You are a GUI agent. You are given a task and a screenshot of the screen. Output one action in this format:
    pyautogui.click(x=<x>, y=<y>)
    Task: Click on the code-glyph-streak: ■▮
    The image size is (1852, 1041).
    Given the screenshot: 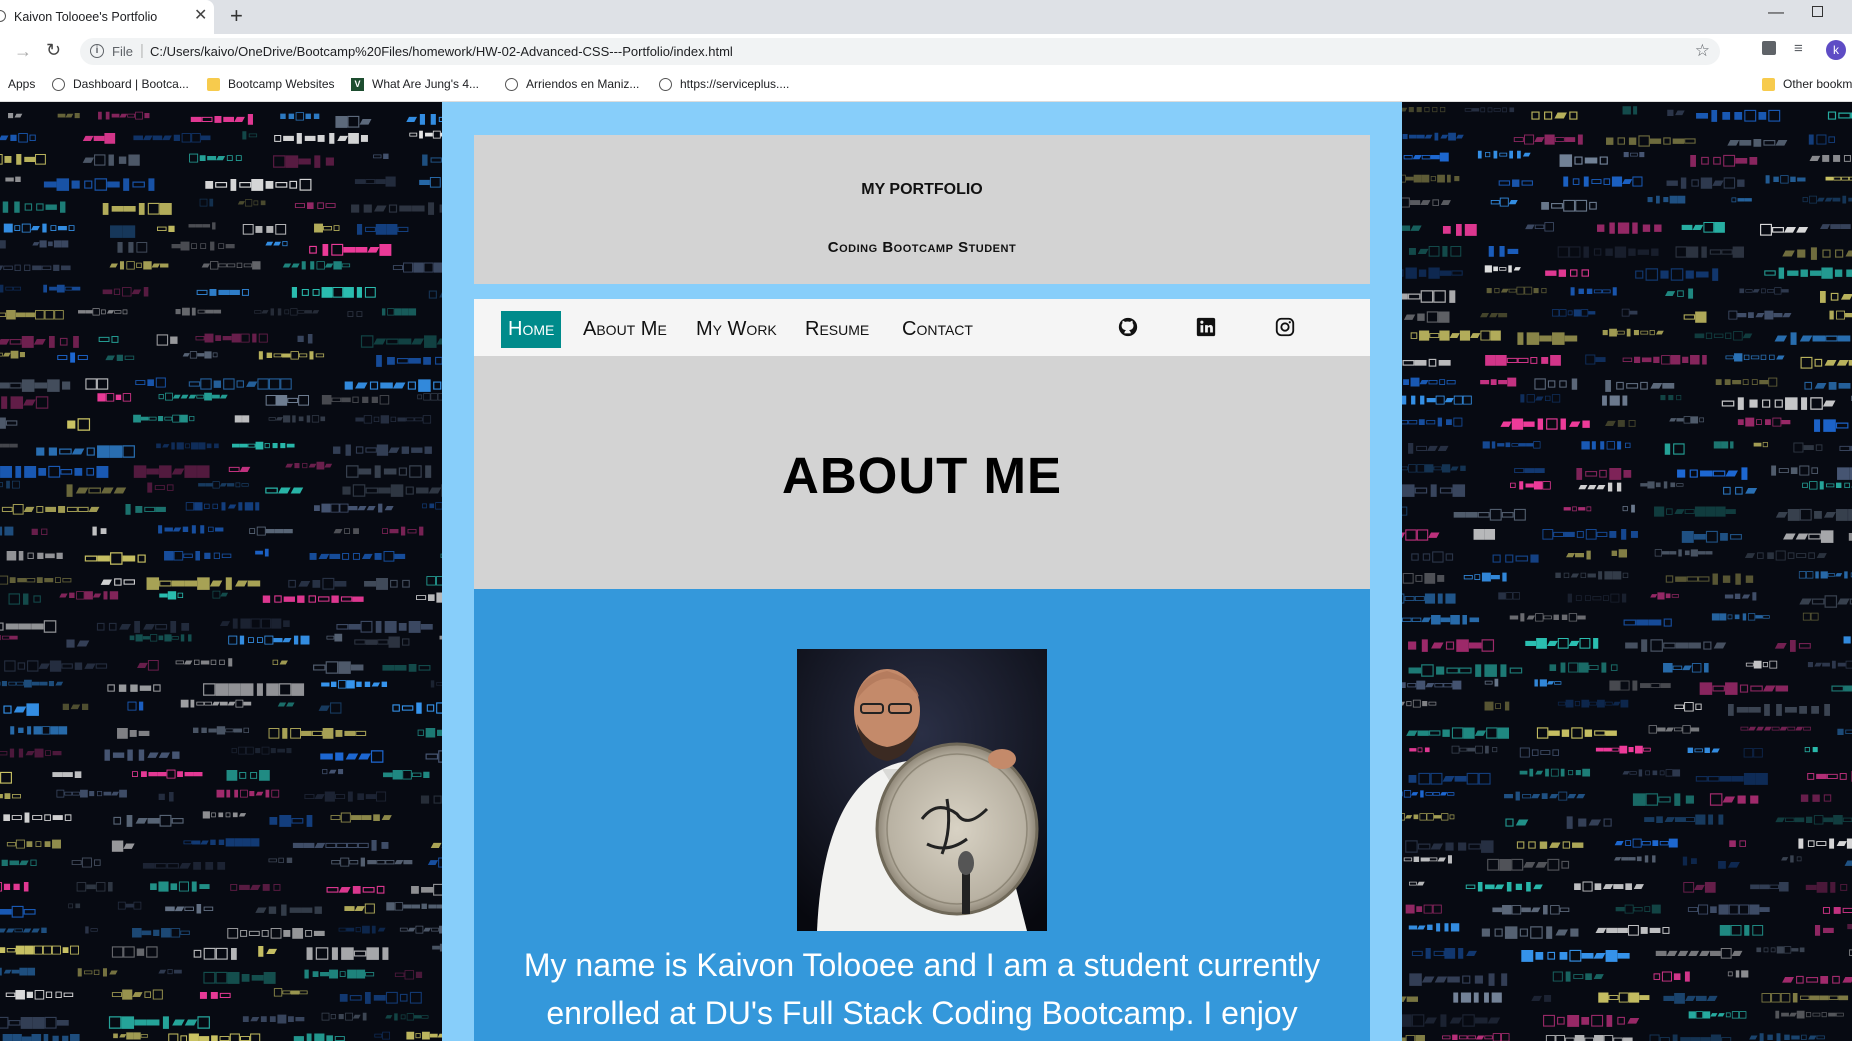 What is the action you would take?
    pyautogui.click(x=1631, y=110)
    